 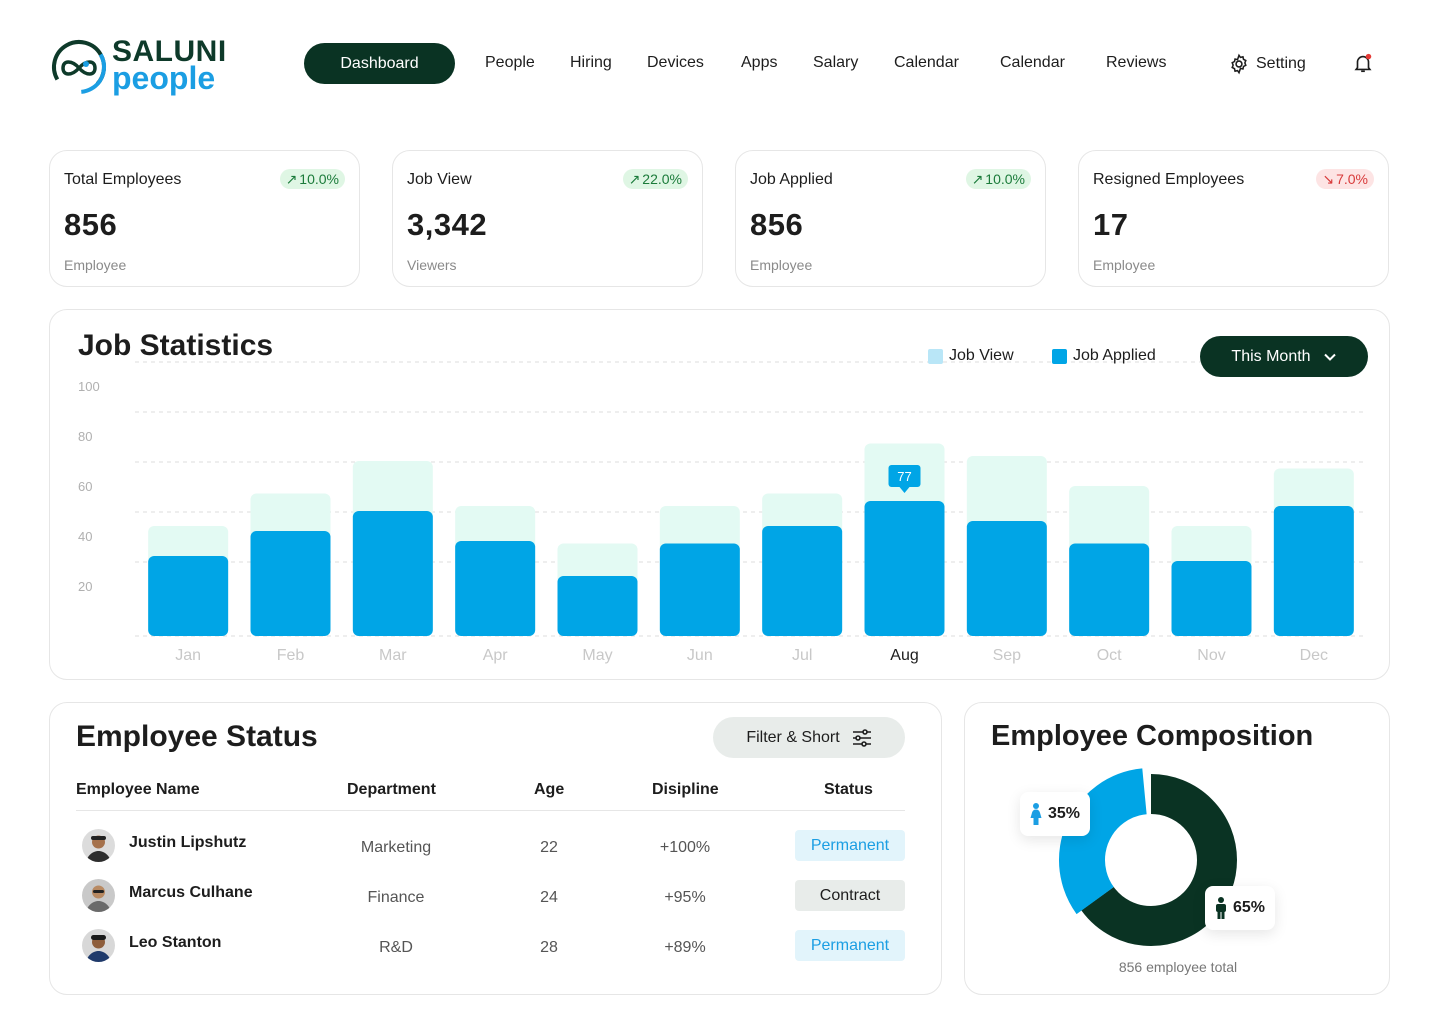 I want to click on trend-down-icon: ↘, so click(x=1328, y=178).